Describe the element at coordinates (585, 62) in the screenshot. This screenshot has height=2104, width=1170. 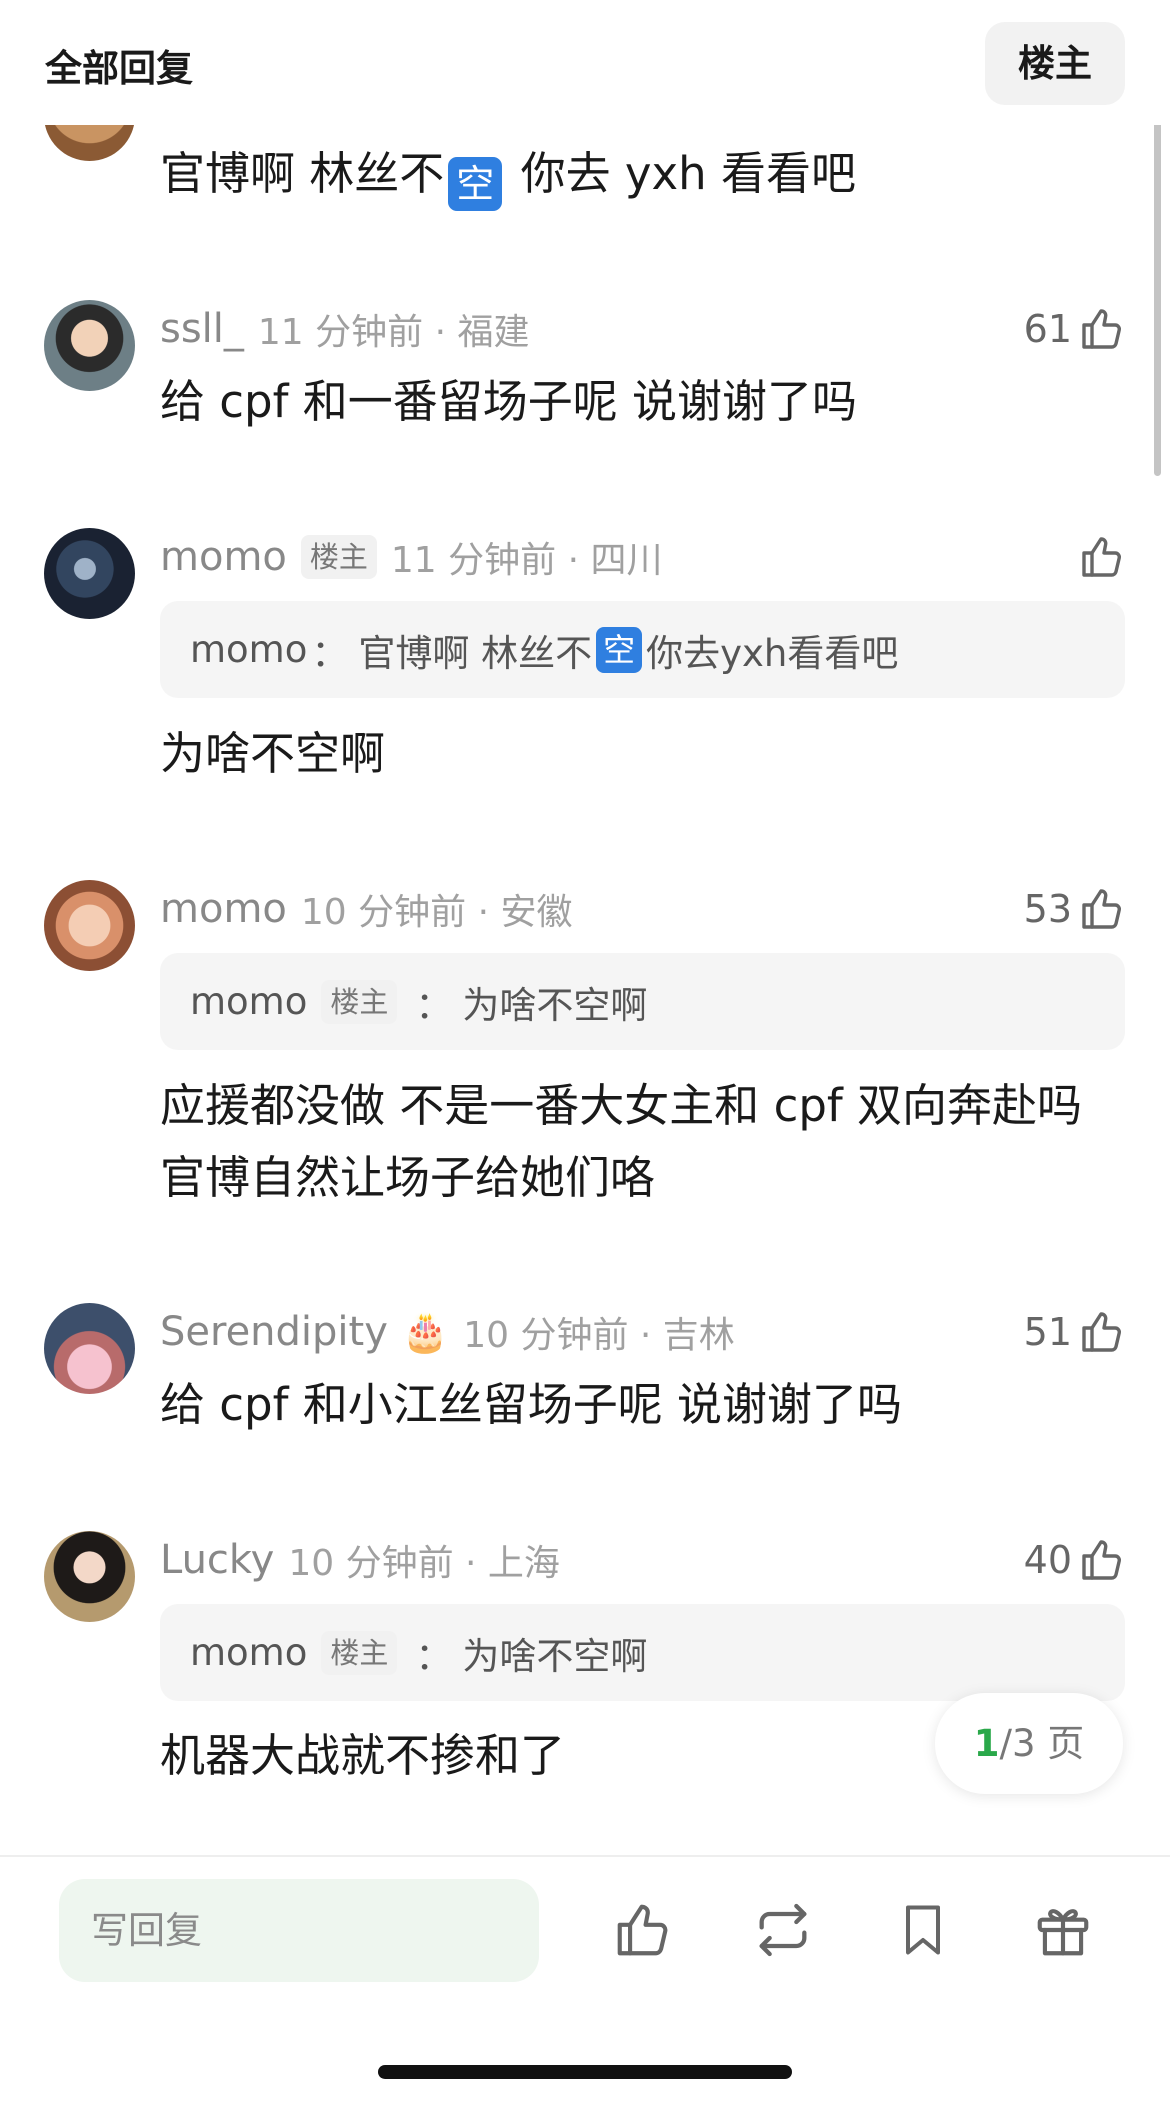
I see `header: 全部回复 楼主` at that location.